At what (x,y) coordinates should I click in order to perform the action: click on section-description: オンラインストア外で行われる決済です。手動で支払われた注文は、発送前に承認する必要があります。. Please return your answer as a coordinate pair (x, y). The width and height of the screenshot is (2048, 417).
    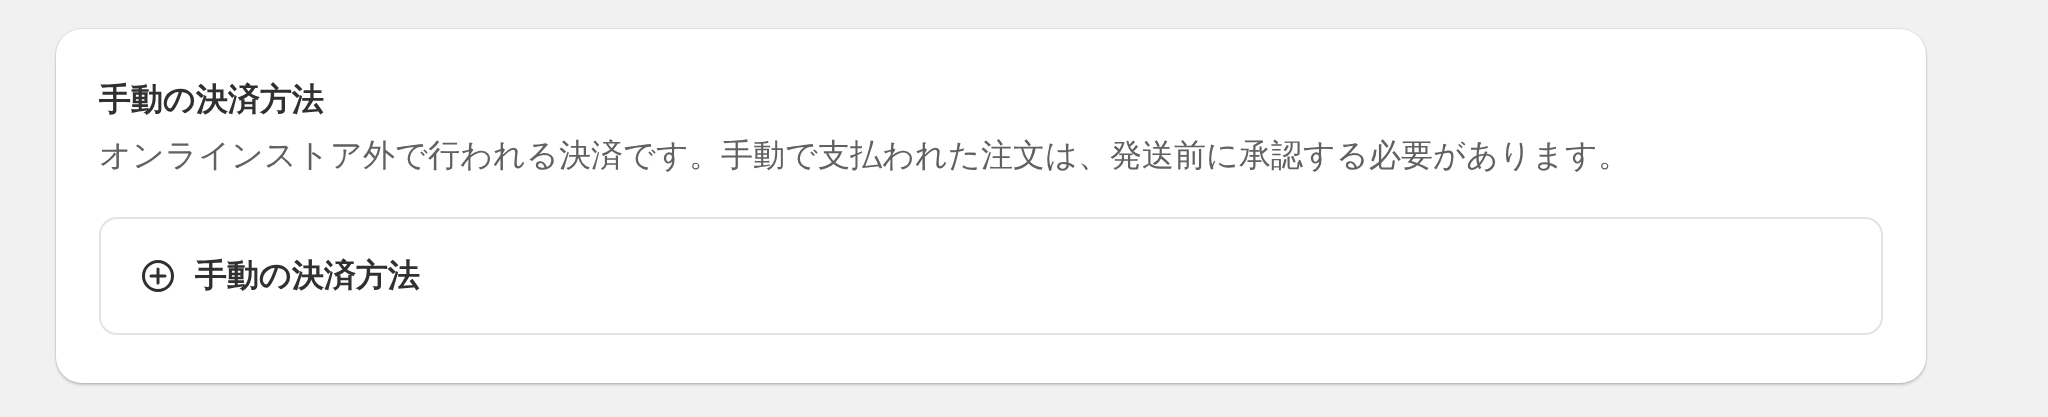
    Looking at the image, I should click on (865, 155).